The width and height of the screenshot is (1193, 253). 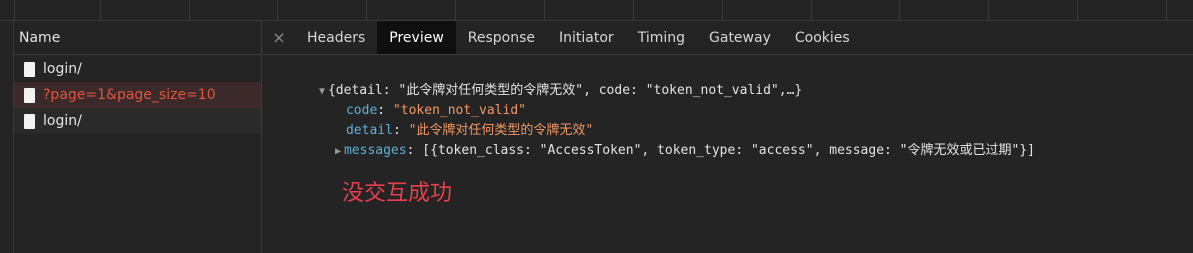 What do you see at coordinates (137, 38) in the screenshot?
I see `name-column-header: Name` at bounding box center [137, 38].